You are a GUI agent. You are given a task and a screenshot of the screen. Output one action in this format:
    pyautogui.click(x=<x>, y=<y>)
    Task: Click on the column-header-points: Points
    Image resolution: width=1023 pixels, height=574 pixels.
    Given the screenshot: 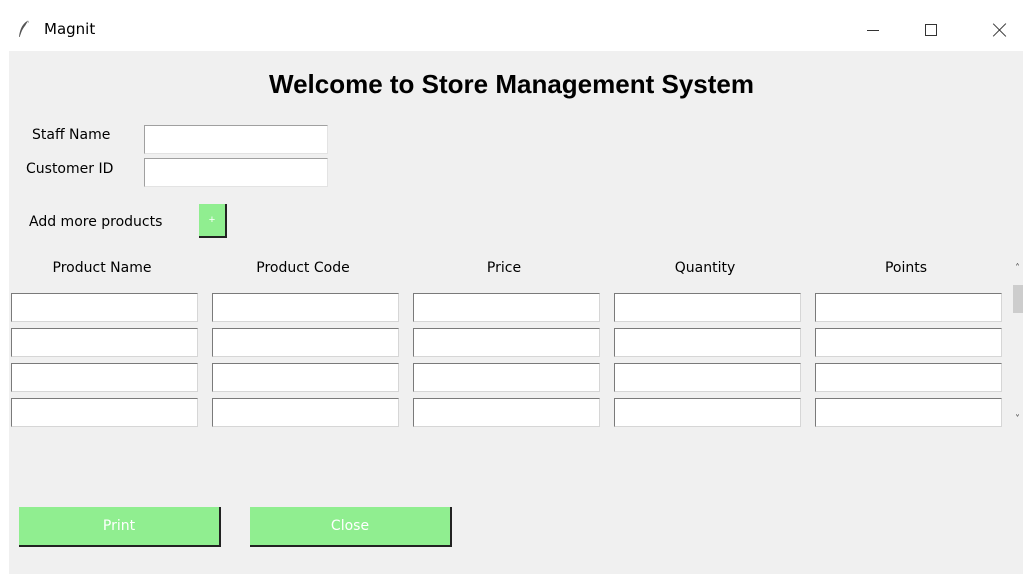 What is the action you would take?
    pyautogui.click(x=906, y=268)
    